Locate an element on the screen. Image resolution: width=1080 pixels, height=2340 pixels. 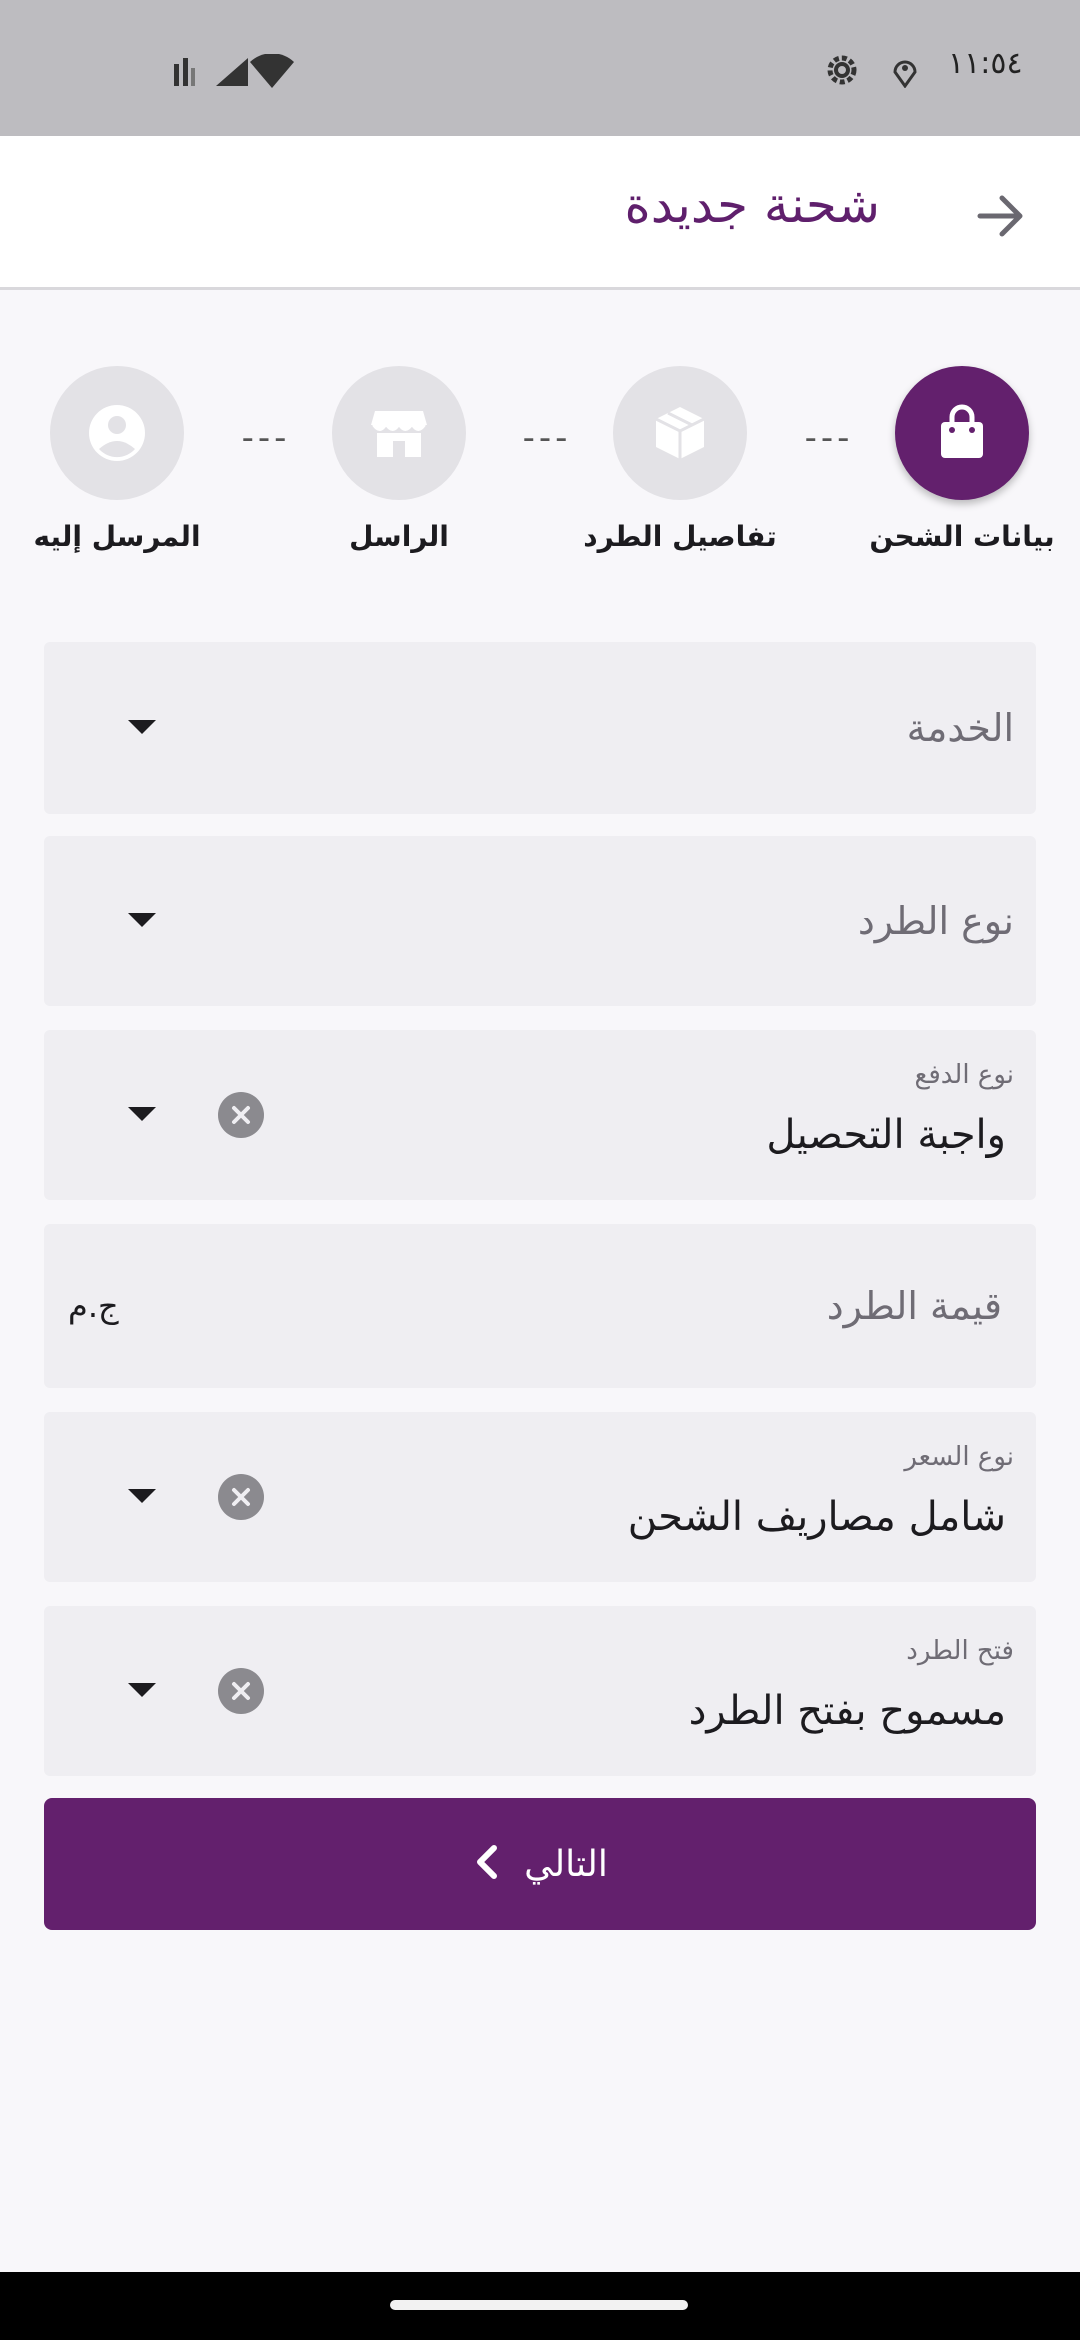
step-label: تفاصيل الطرد is located at coordinates (680, 536).